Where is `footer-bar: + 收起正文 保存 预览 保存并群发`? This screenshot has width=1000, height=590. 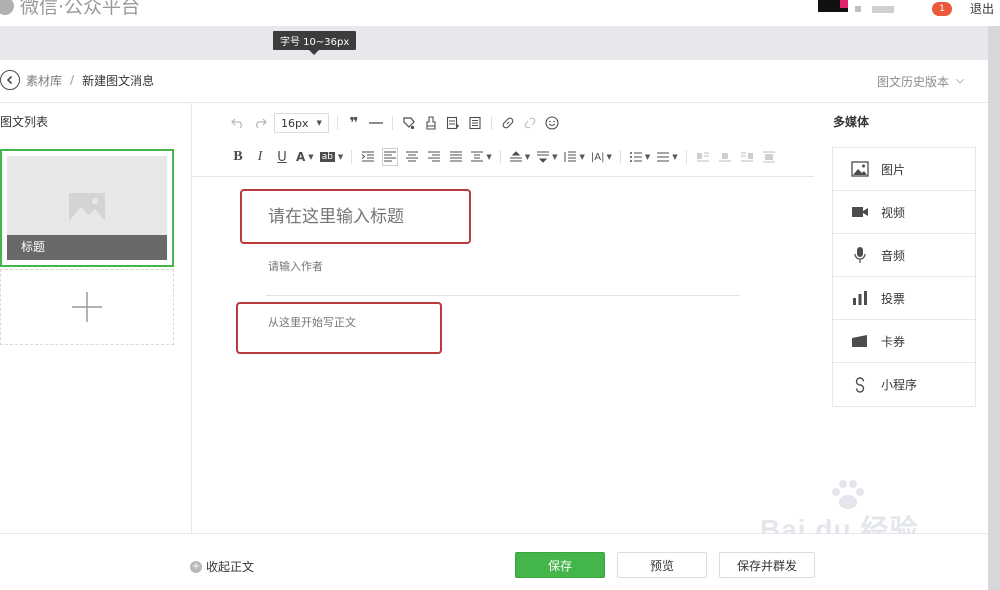
footer-bar: + 收起正文 保存 预览 保存并群发 is located at coordinates (494, 561).